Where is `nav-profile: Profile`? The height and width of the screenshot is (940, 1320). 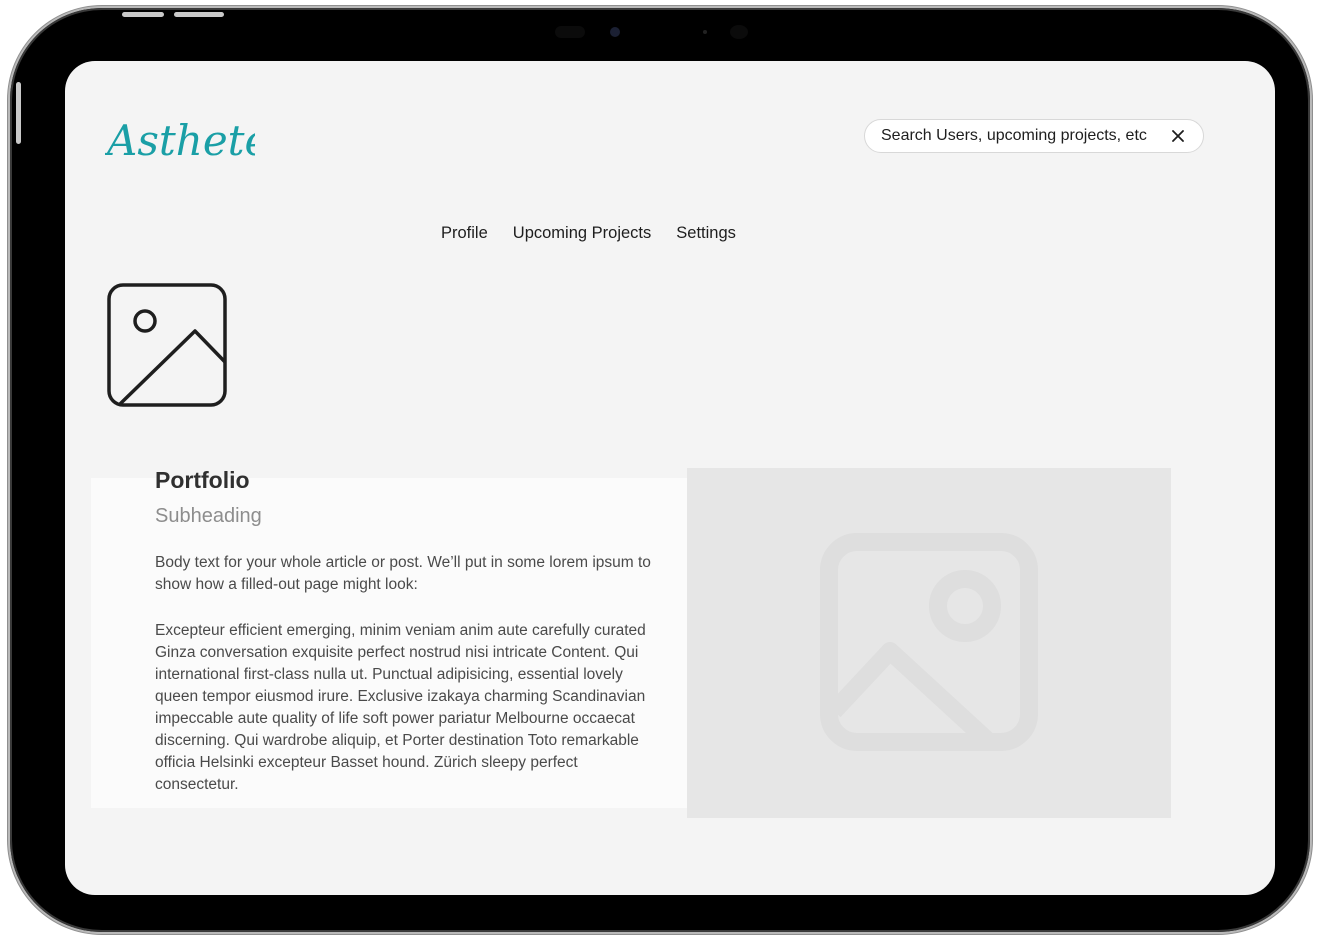 nav-profile: Profile is located at coordinates (464, 233).